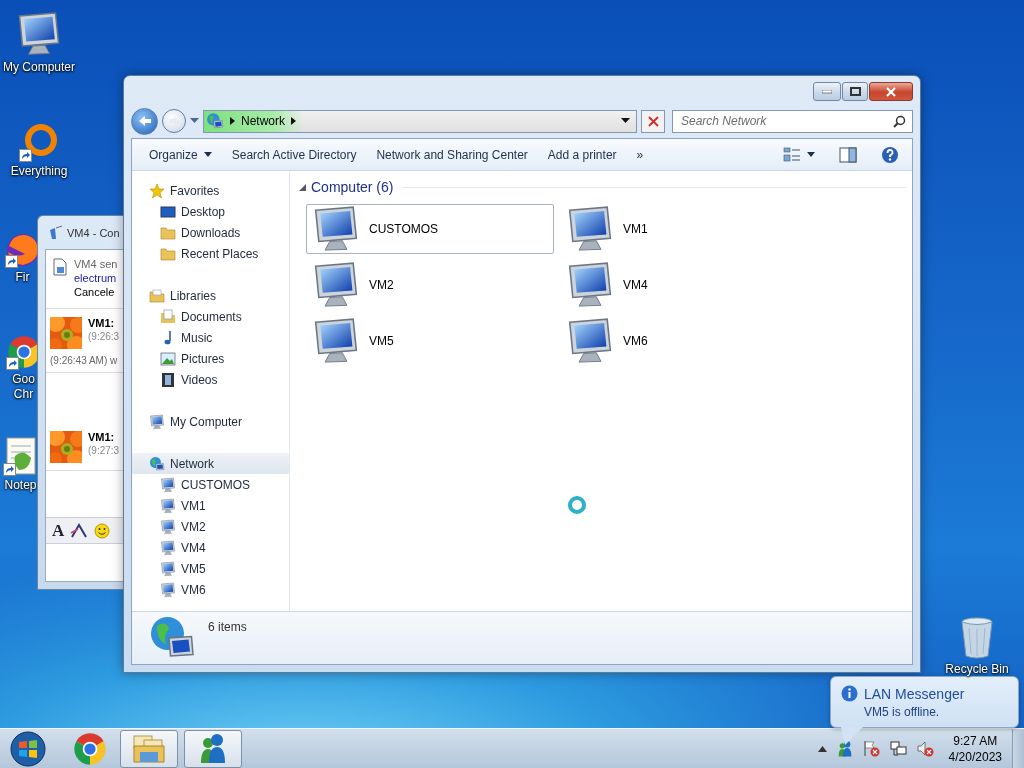 Image resolution: width=1024 pixels, height=768 pixels. What do you see at coordinates (792, 121) in the screenshot?
I see `search-field: Search Network` at bounding box center [792, 121].